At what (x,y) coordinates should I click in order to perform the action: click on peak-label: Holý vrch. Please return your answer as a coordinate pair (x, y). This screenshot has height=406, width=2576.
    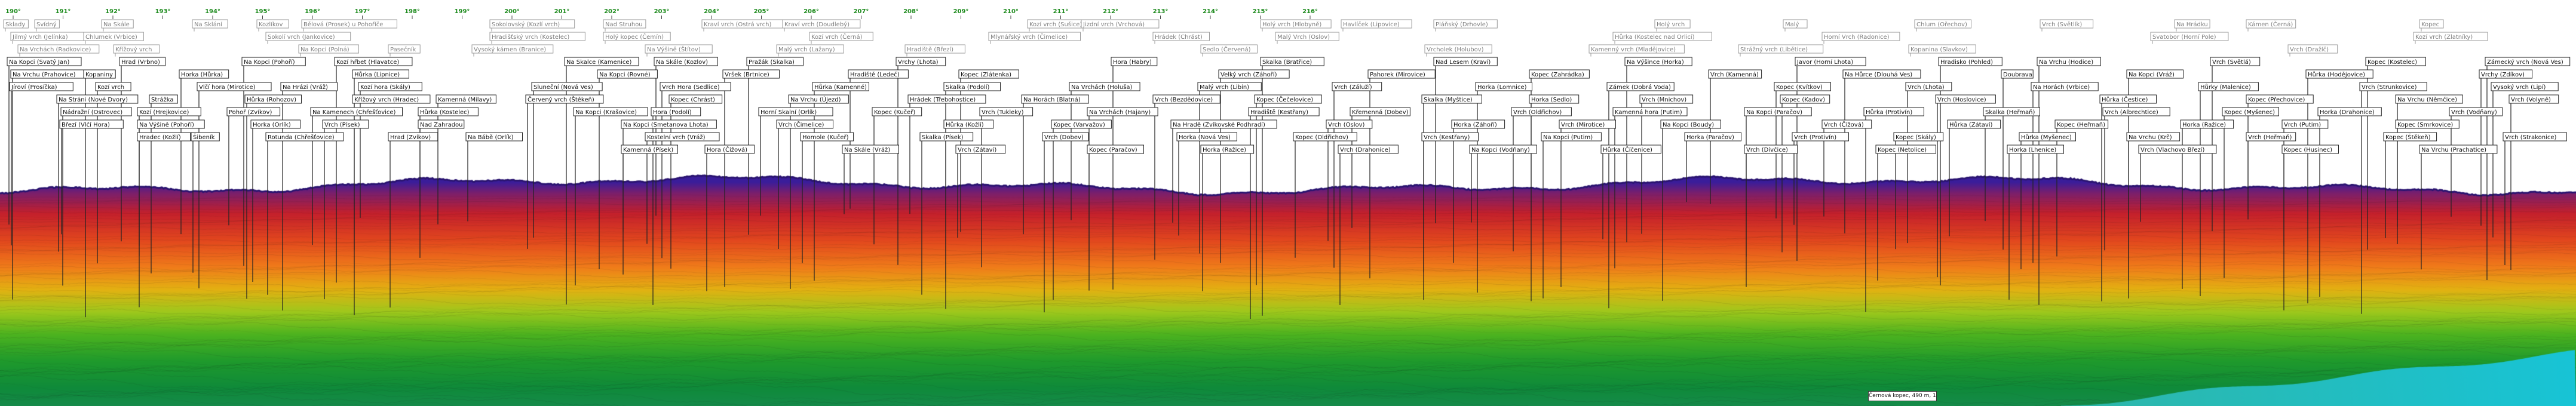
    Looking at the image, I should click on (1672, 25).